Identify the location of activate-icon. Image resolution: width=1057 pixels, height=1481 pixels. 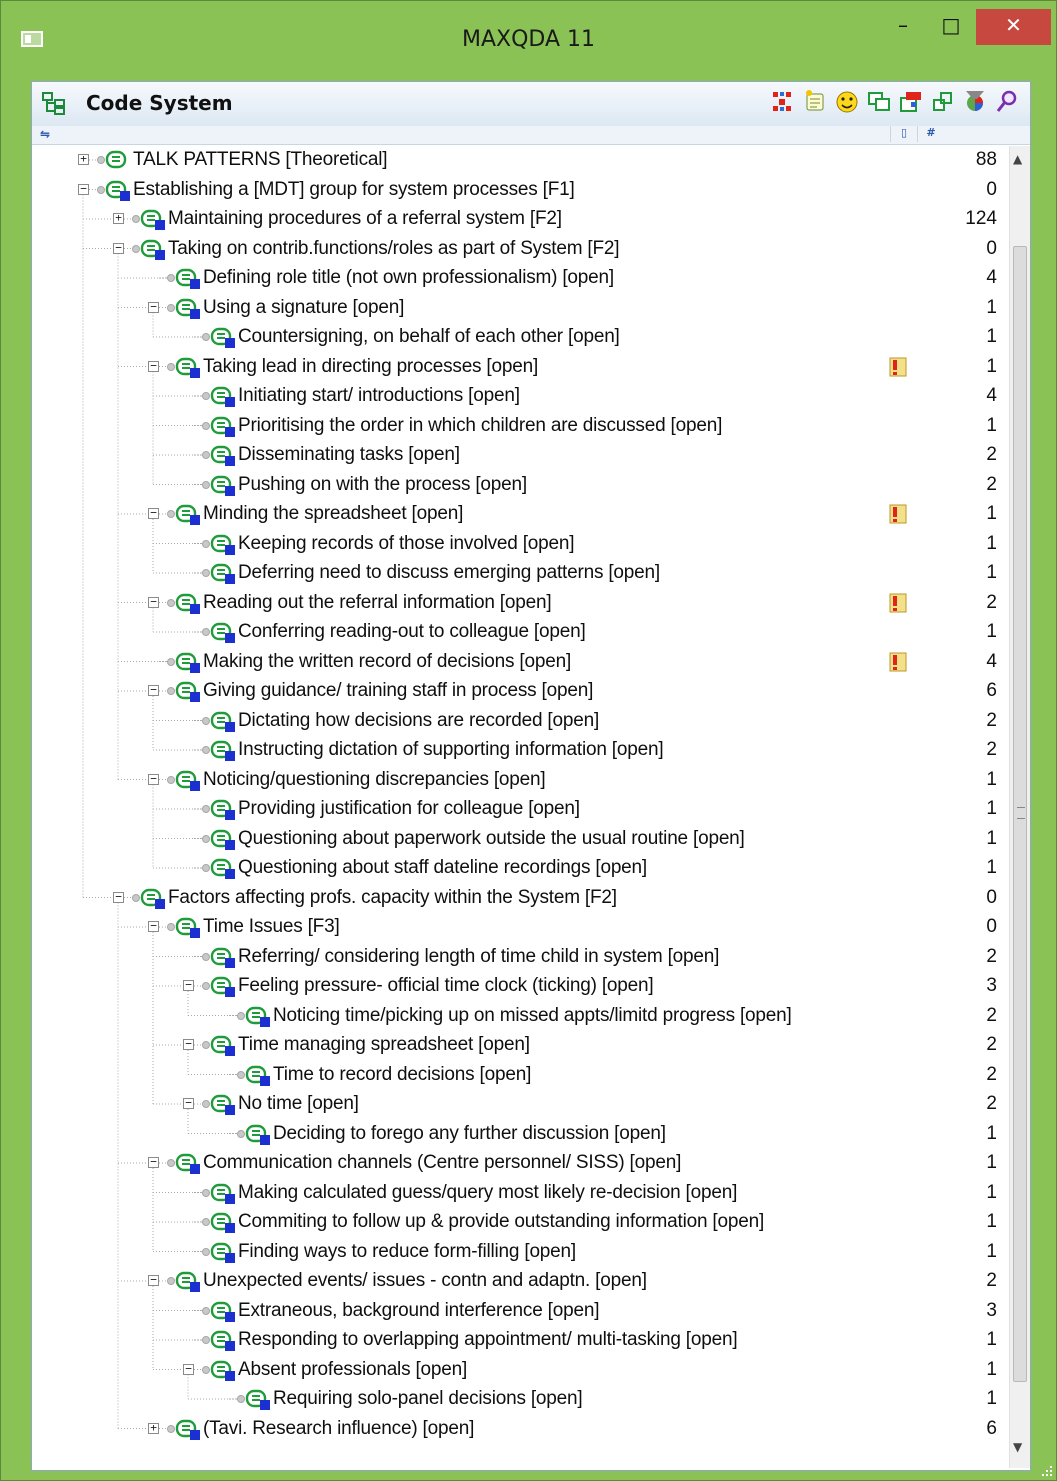
(911, 102).